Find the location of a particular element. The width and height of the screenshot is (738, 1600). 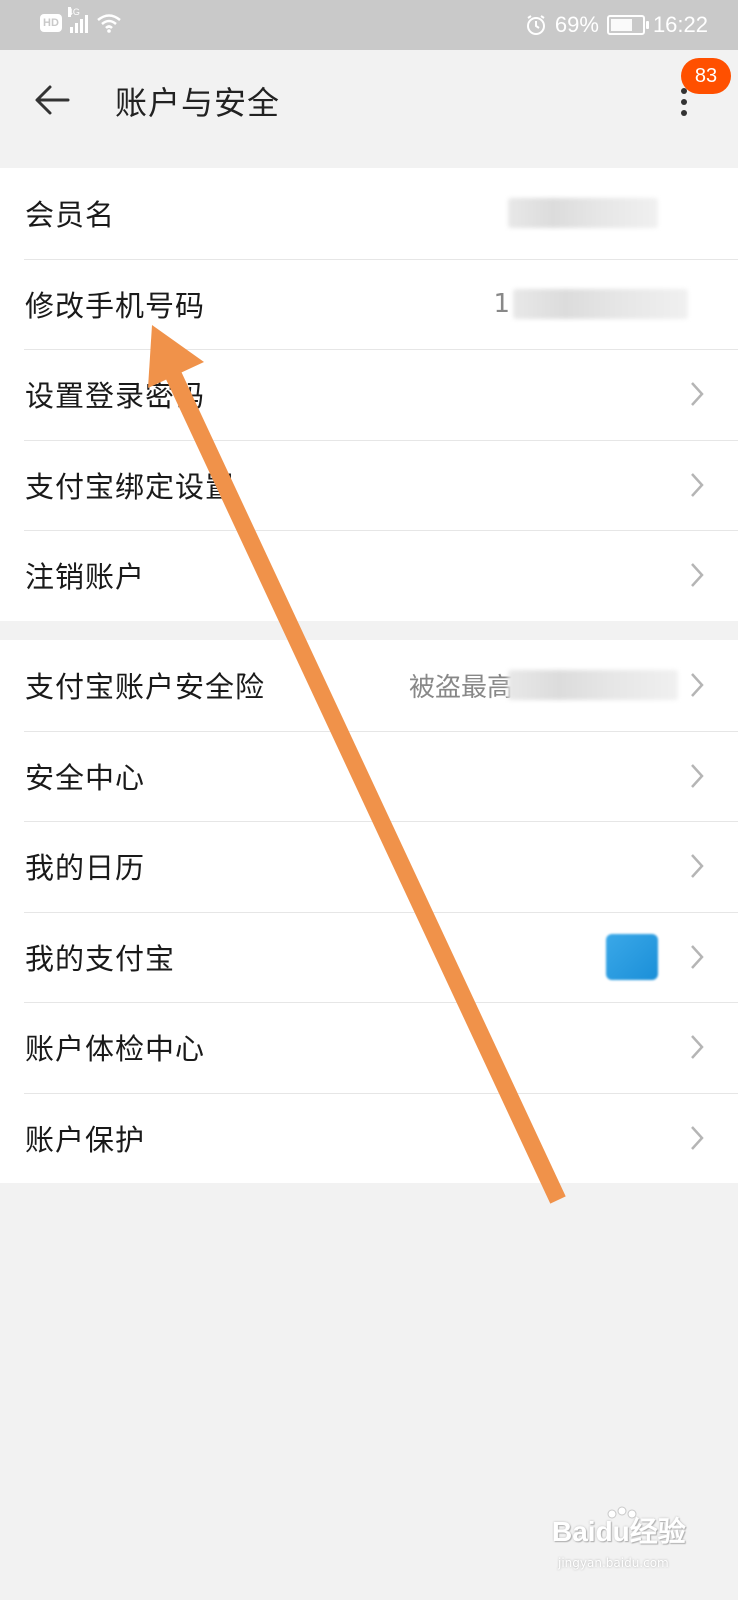

status-bar: HD 4G 69% 16:22 is located at coordinates (369, 25).